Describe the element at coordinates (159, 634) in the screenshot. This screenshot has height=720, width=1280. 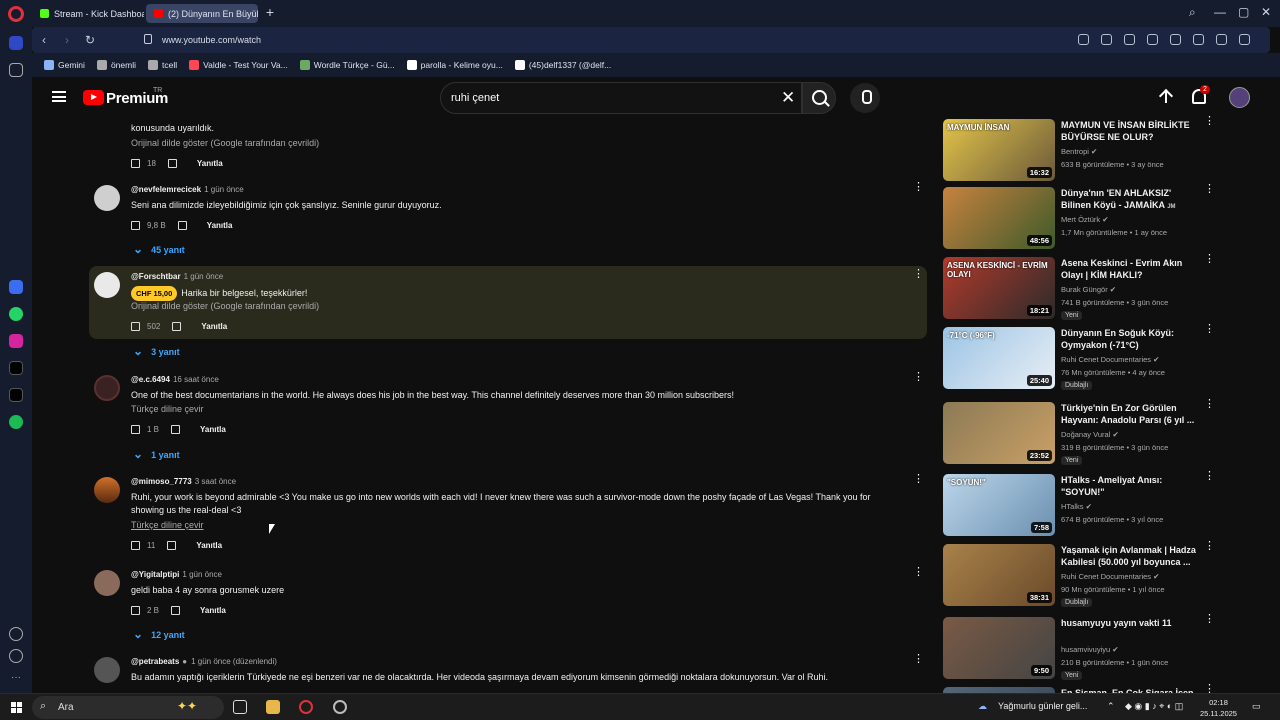
I see `view-replies-button: 12 yanıt` at that location.